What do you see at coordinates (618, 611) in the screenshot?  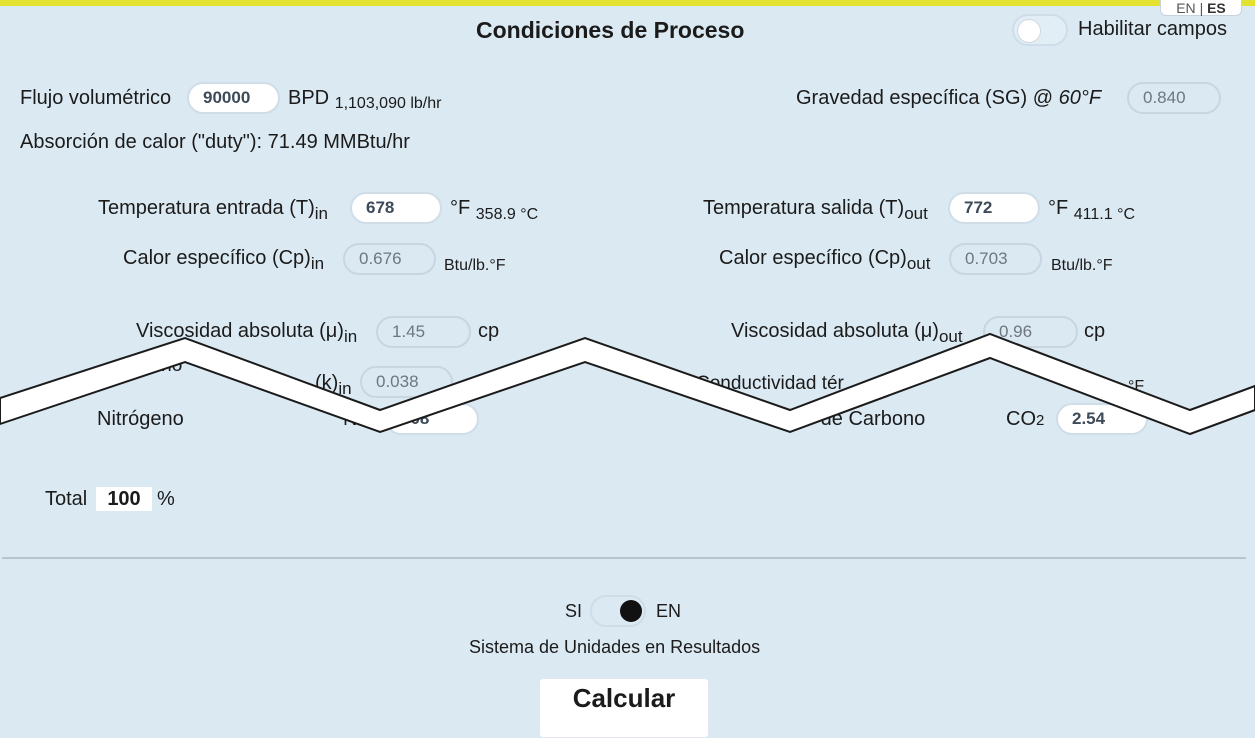 I see `units-system-toggle` at bounding box center [618, 611].